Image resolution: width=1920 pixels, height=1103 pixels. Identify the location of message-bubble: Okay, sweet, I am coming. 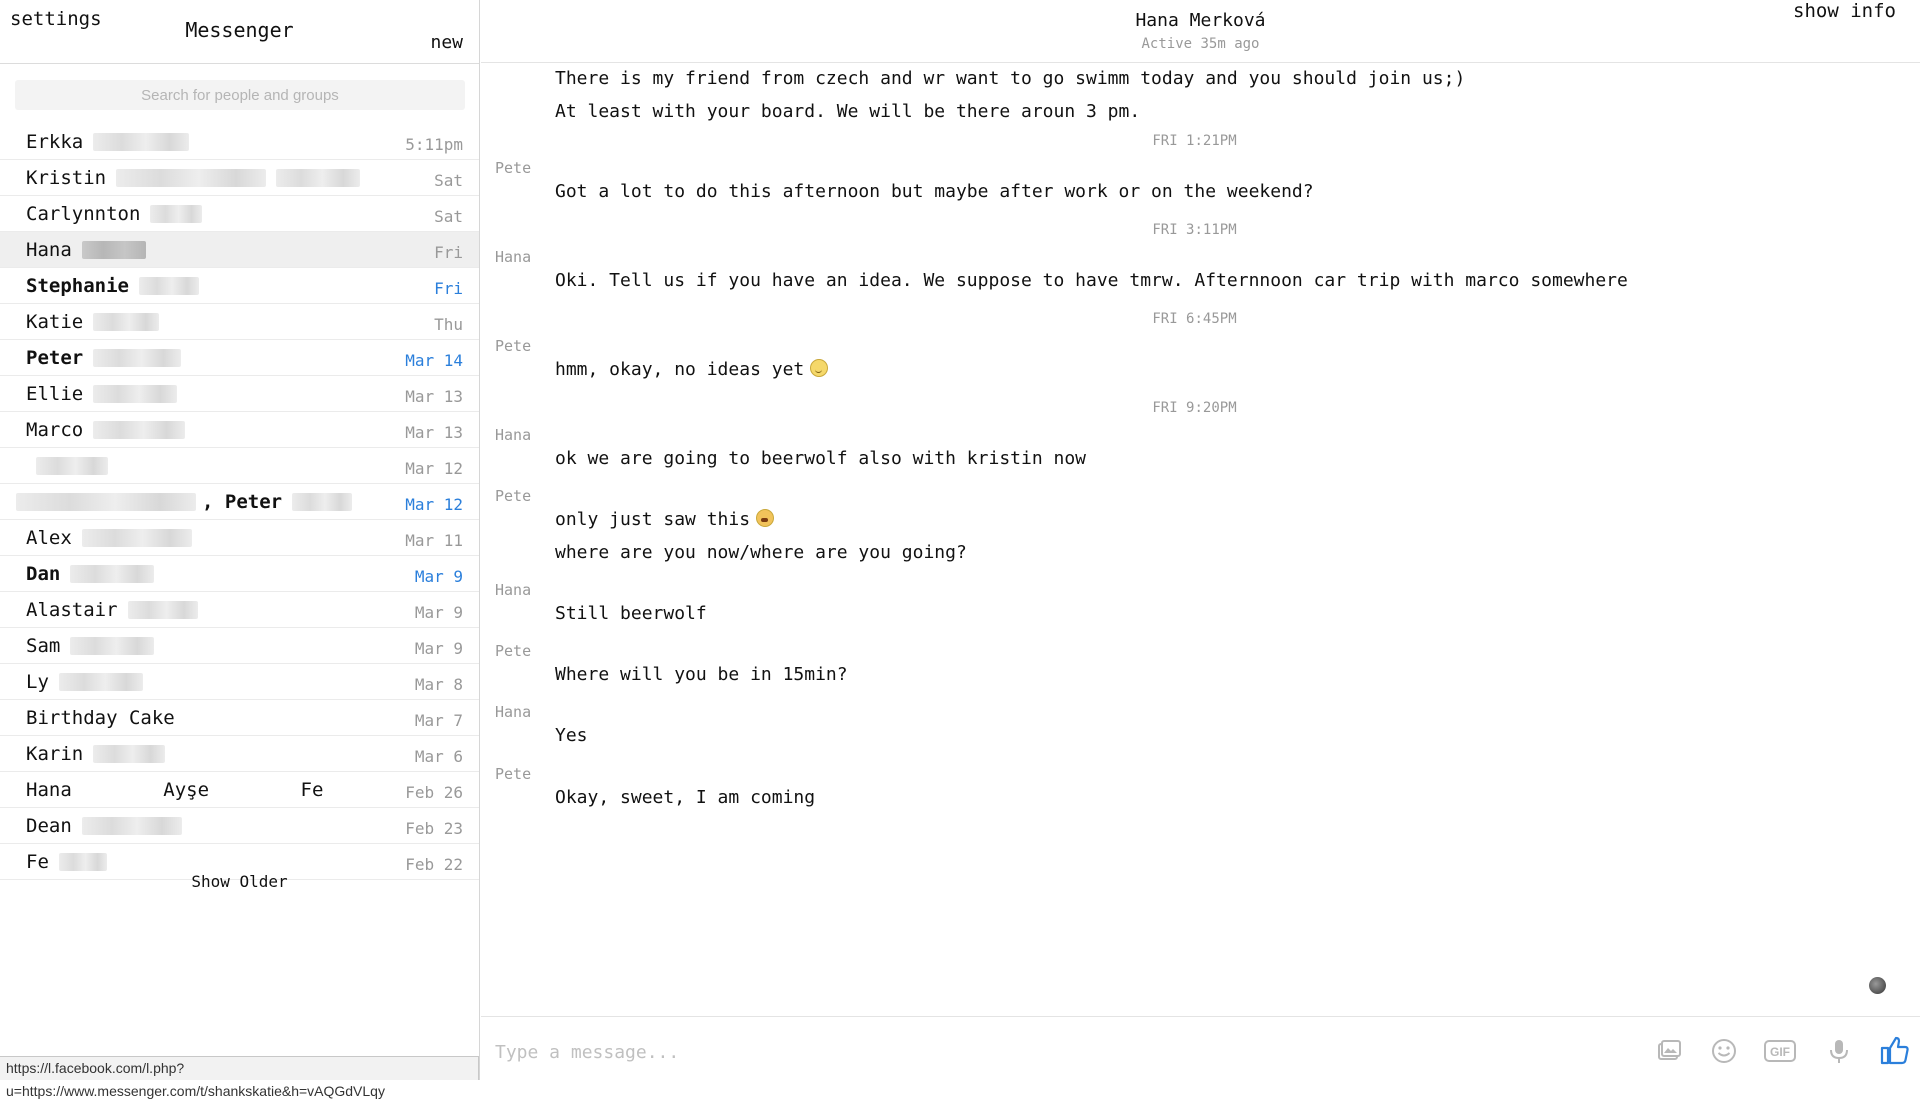
(685, 797).